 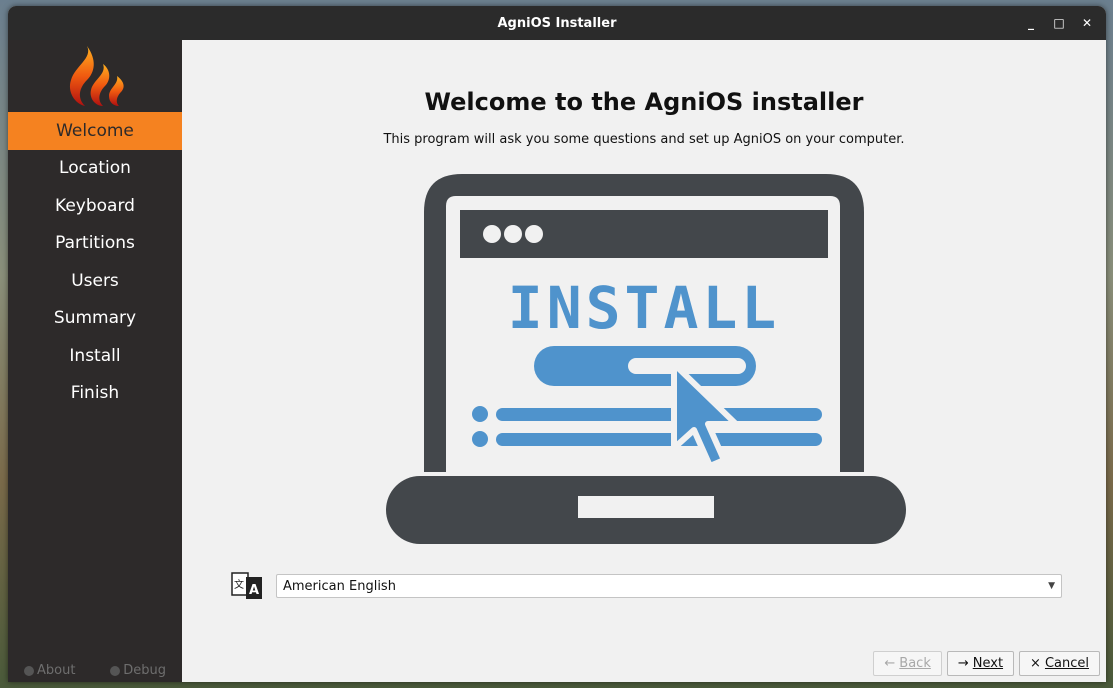 I want to click on window-title: AgniOS Installer, so click(x=557, y=23).